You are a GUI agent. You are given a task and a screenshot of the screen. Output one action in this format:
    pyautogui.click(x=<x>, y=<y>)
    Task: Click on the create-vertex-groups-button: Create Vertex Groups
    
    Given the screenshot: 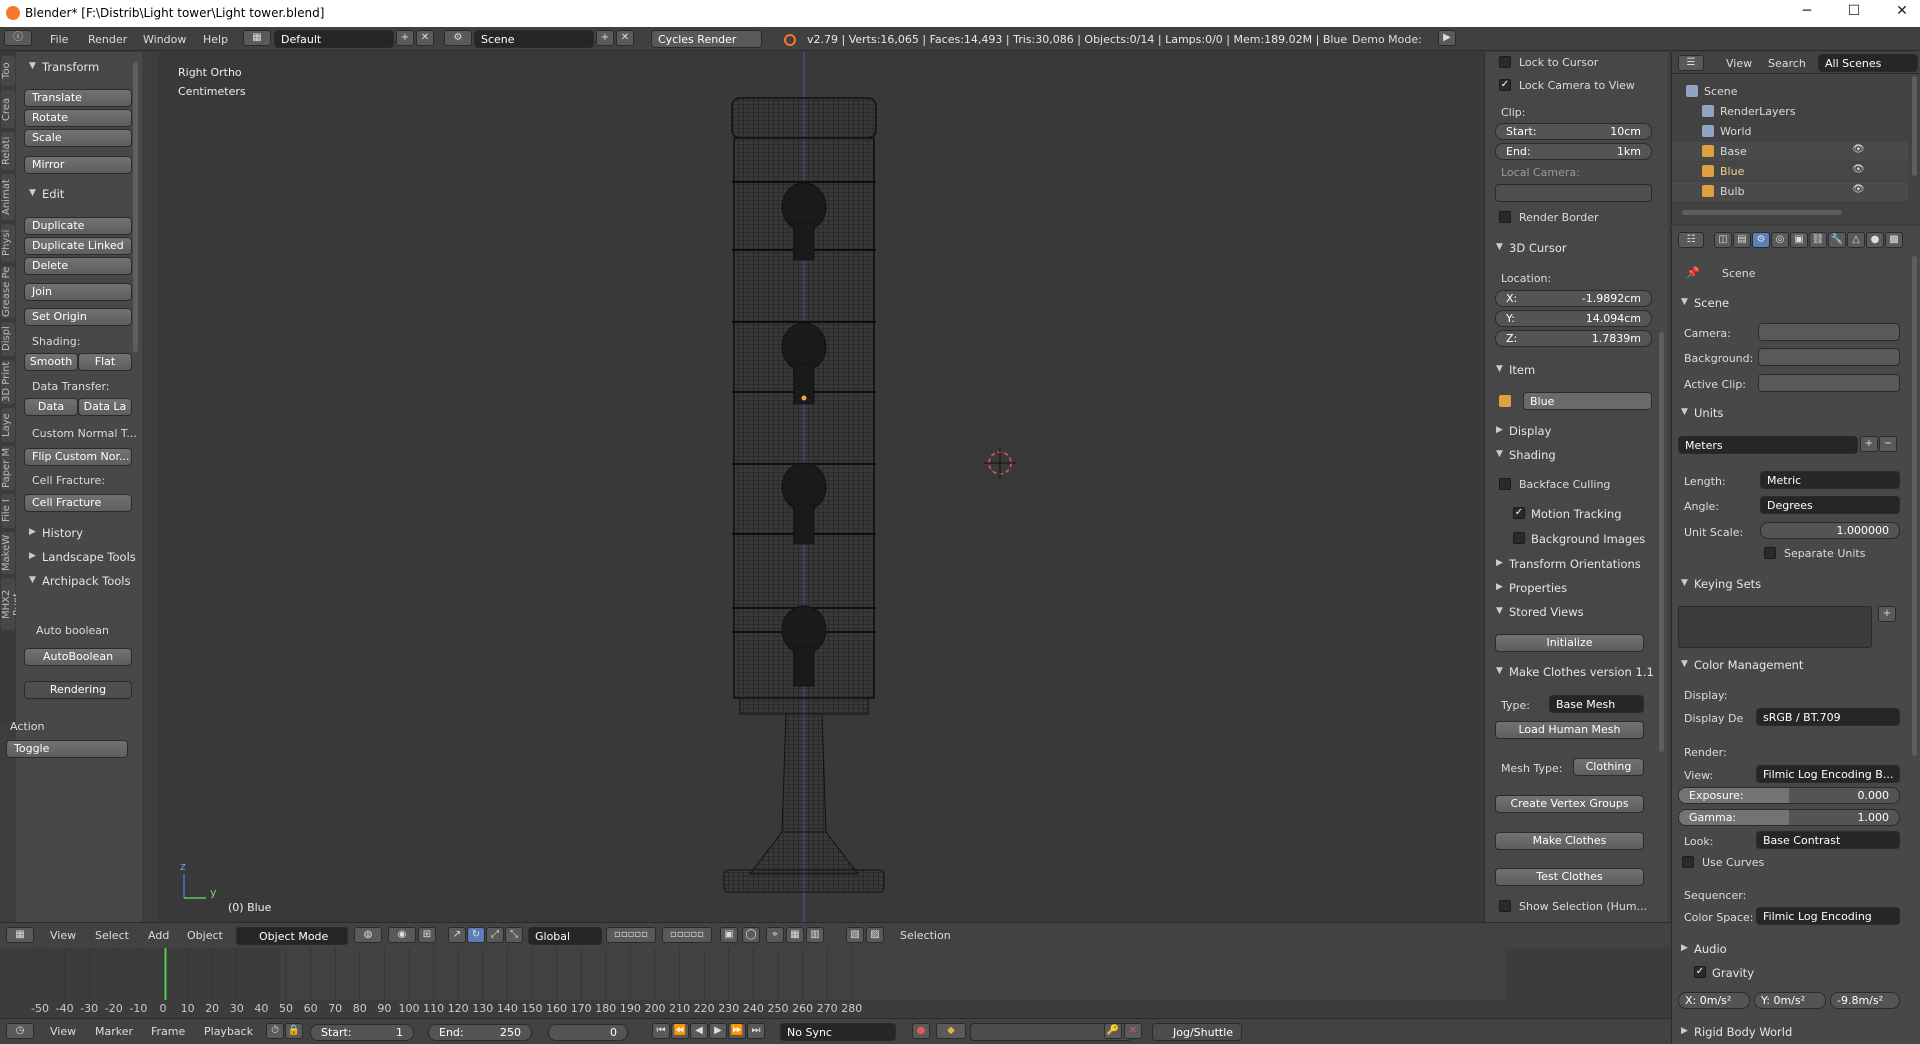 What is the action you would take?
    pyautogui.click(x=1569, y=804)
    